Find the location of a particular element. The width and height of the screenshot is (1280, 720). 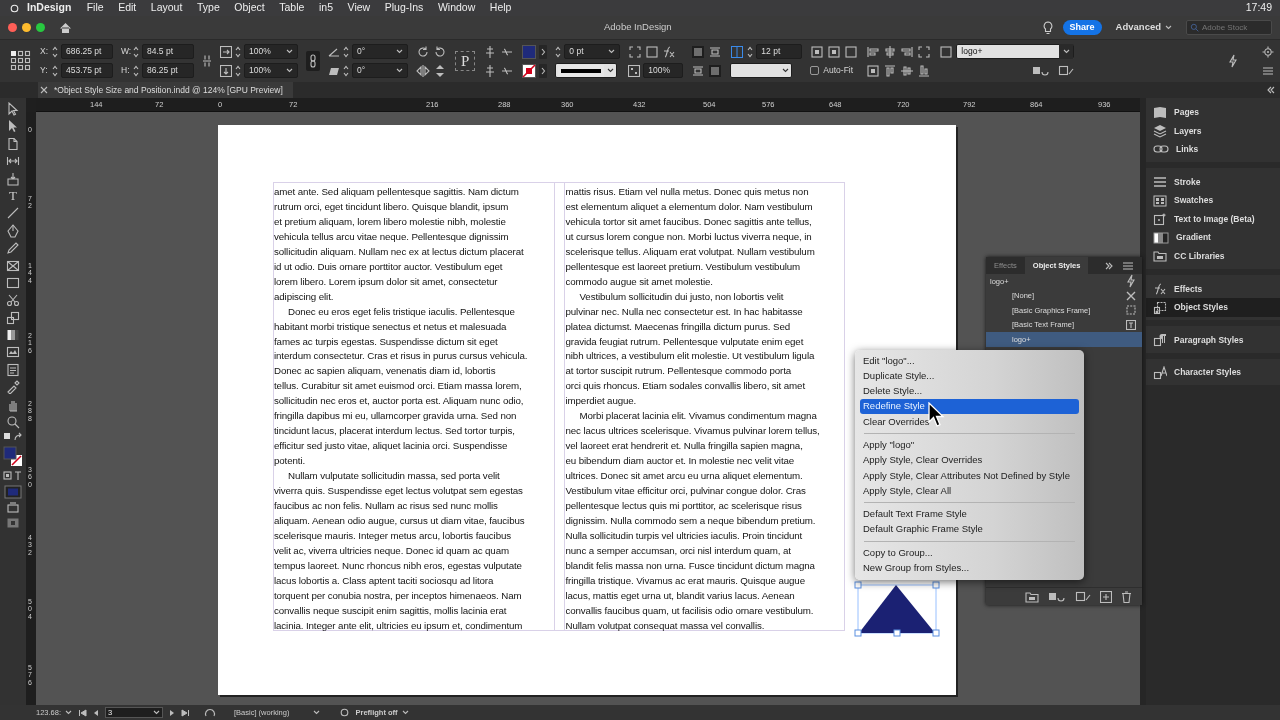

first-page-icon is located at coordinates (83, 712).